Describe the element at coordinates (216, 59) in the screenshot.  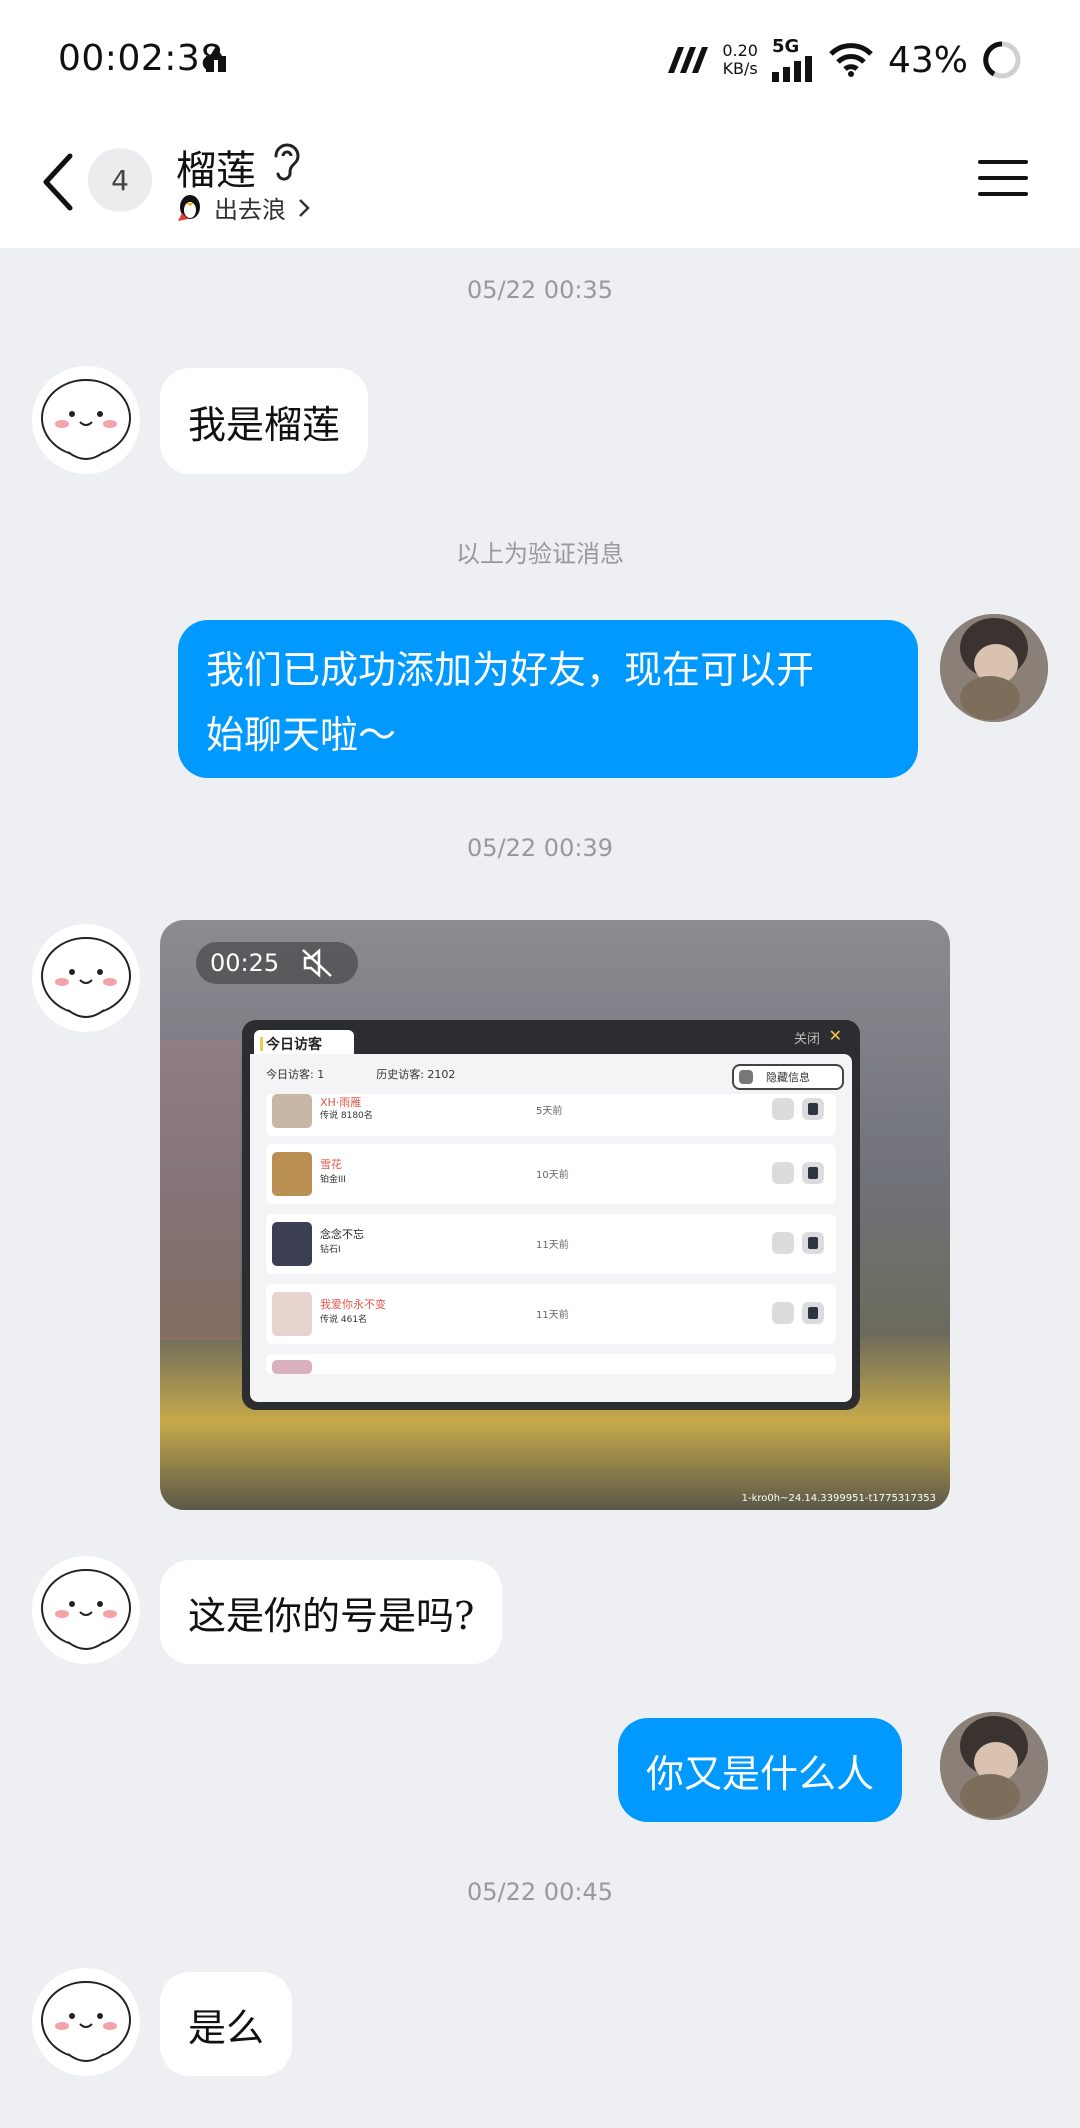
I see `notification-icon` at that location.